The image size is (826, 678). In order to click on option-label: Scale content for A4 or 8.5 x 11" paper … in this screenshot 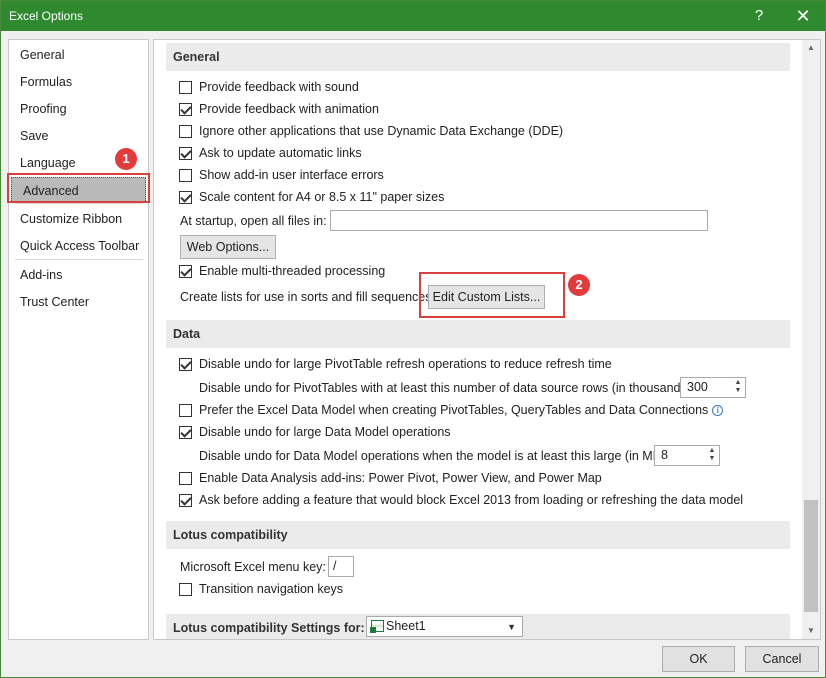, I will do `click(322, 197)`.